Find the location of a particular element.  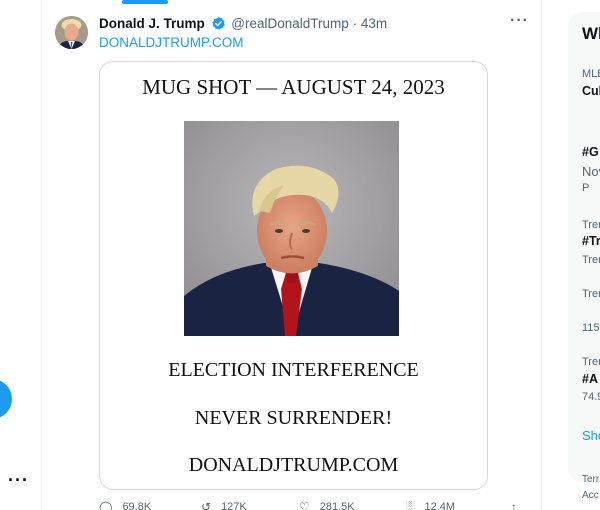

share-button: ↑ is located at coordinates (514, 505).